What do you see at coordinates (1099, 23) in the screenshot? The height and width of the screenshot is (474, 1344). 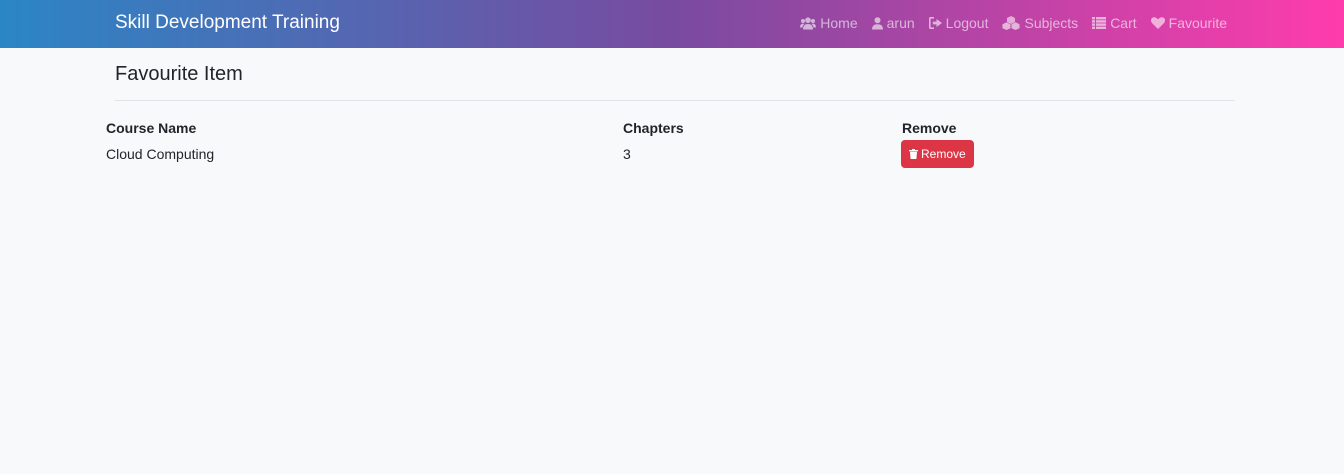 I see `list-icon` at bounding box center [1099, 23].